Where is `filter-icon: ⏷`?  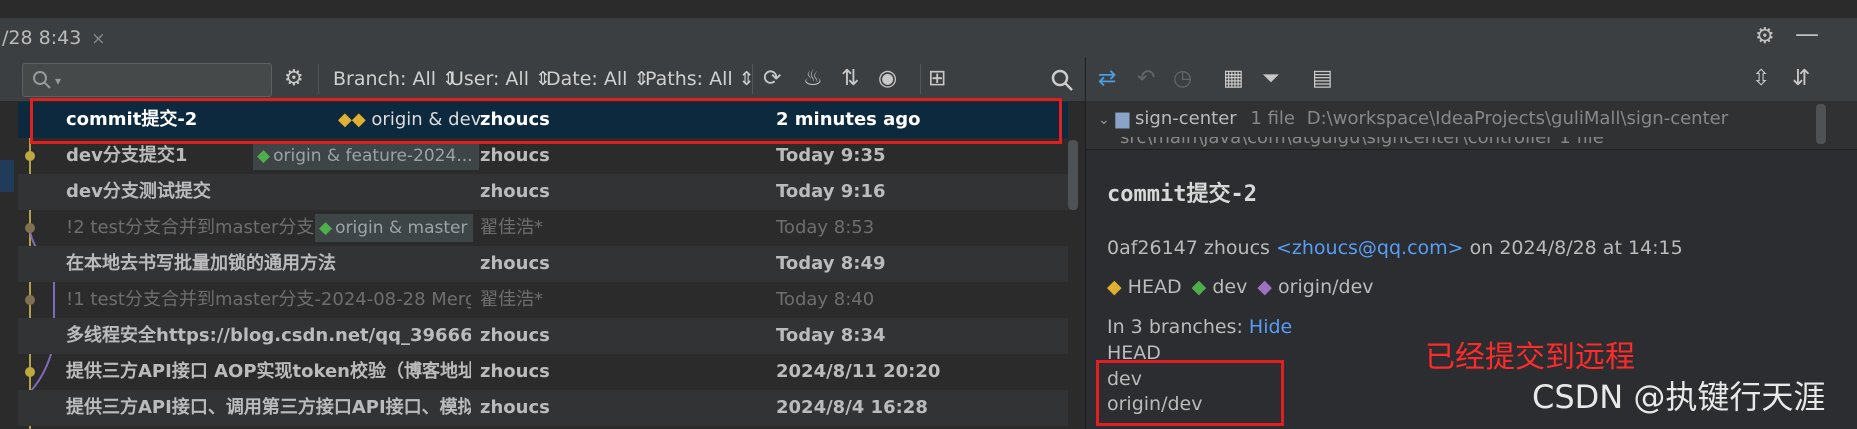 filter-icon: ⏷ is located at coordinates (1271, 78).